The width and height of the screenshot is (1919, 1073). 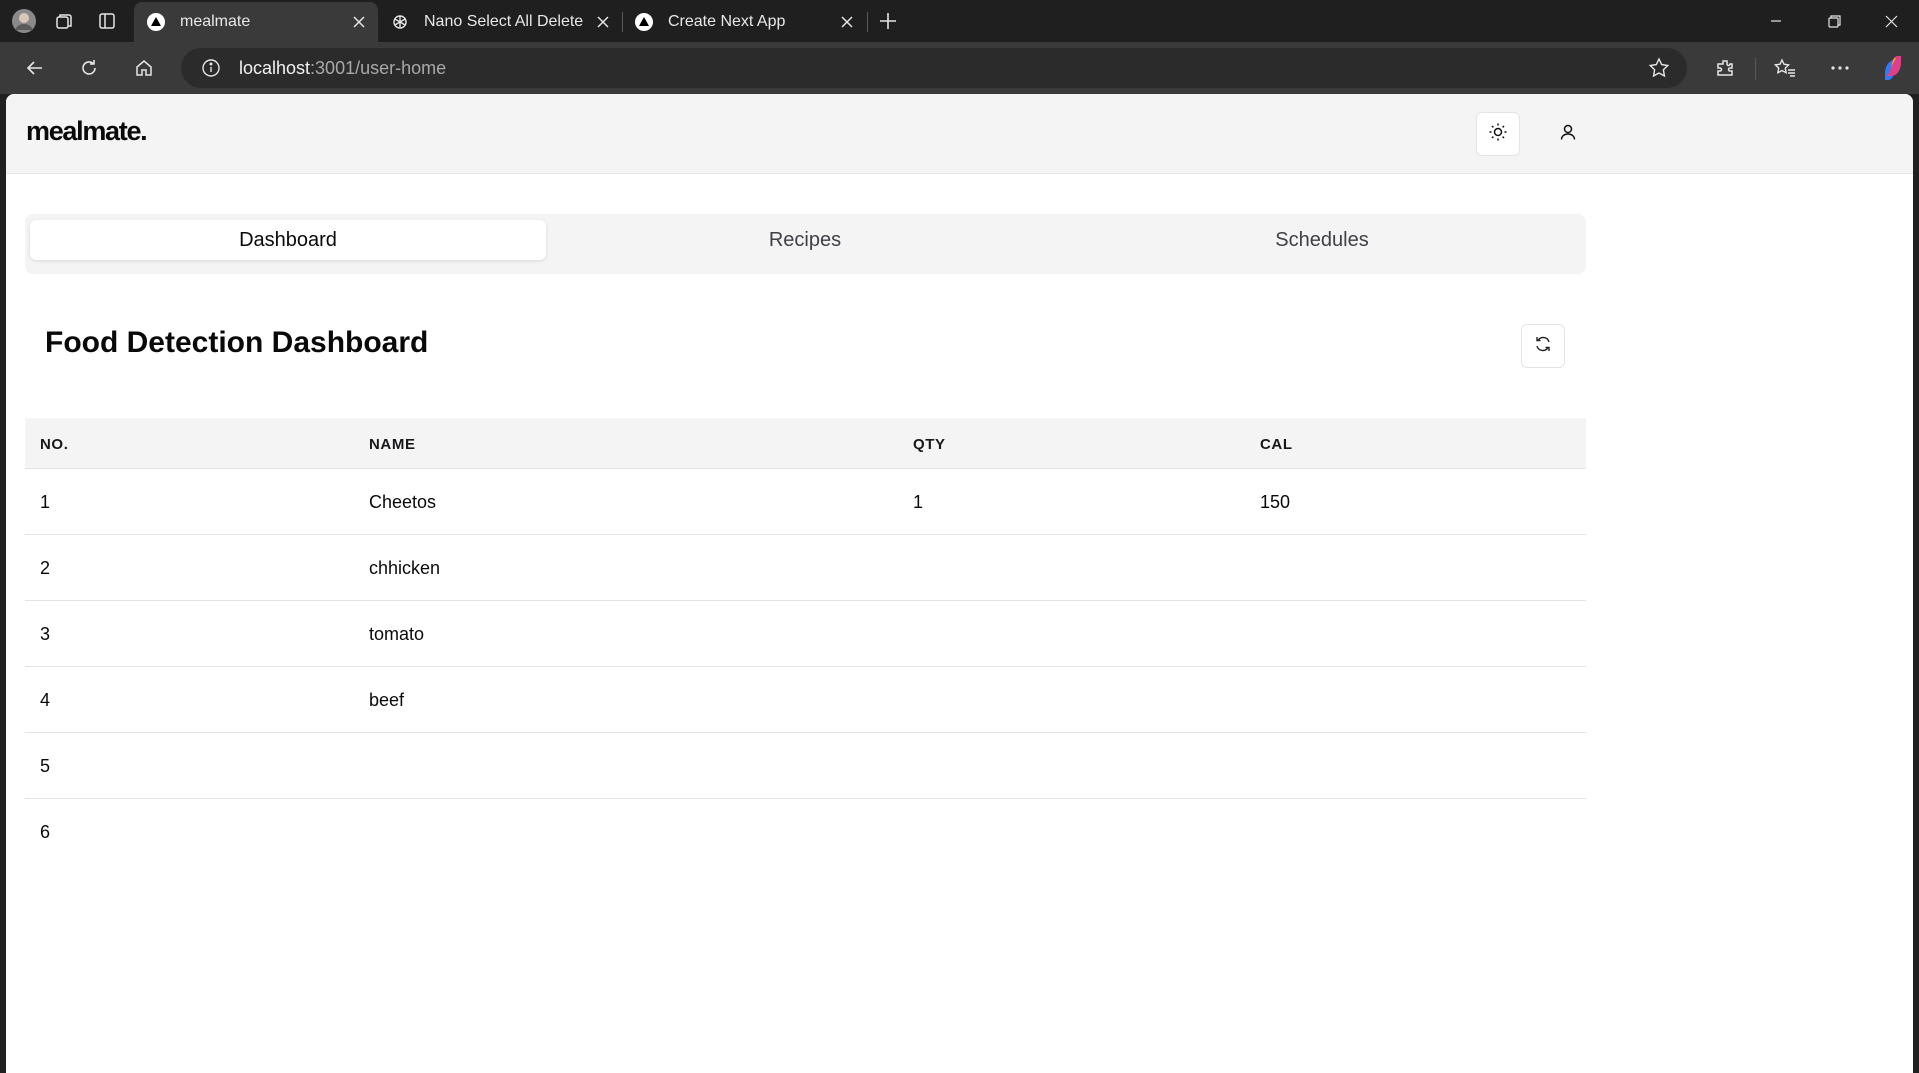 What do you see at coordinates (1276, 444) in the screenshot?
I see `column-header-cal: CAL` at bounding box center [1276, 444].